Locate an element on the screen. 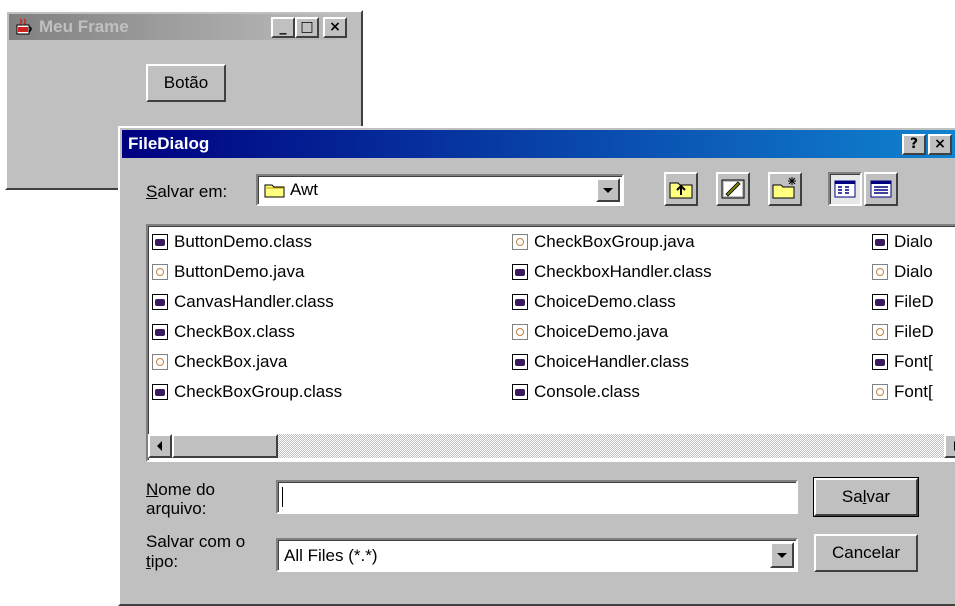 The image size is (955, 606). close-button: × is located at coordinates (335, 27).